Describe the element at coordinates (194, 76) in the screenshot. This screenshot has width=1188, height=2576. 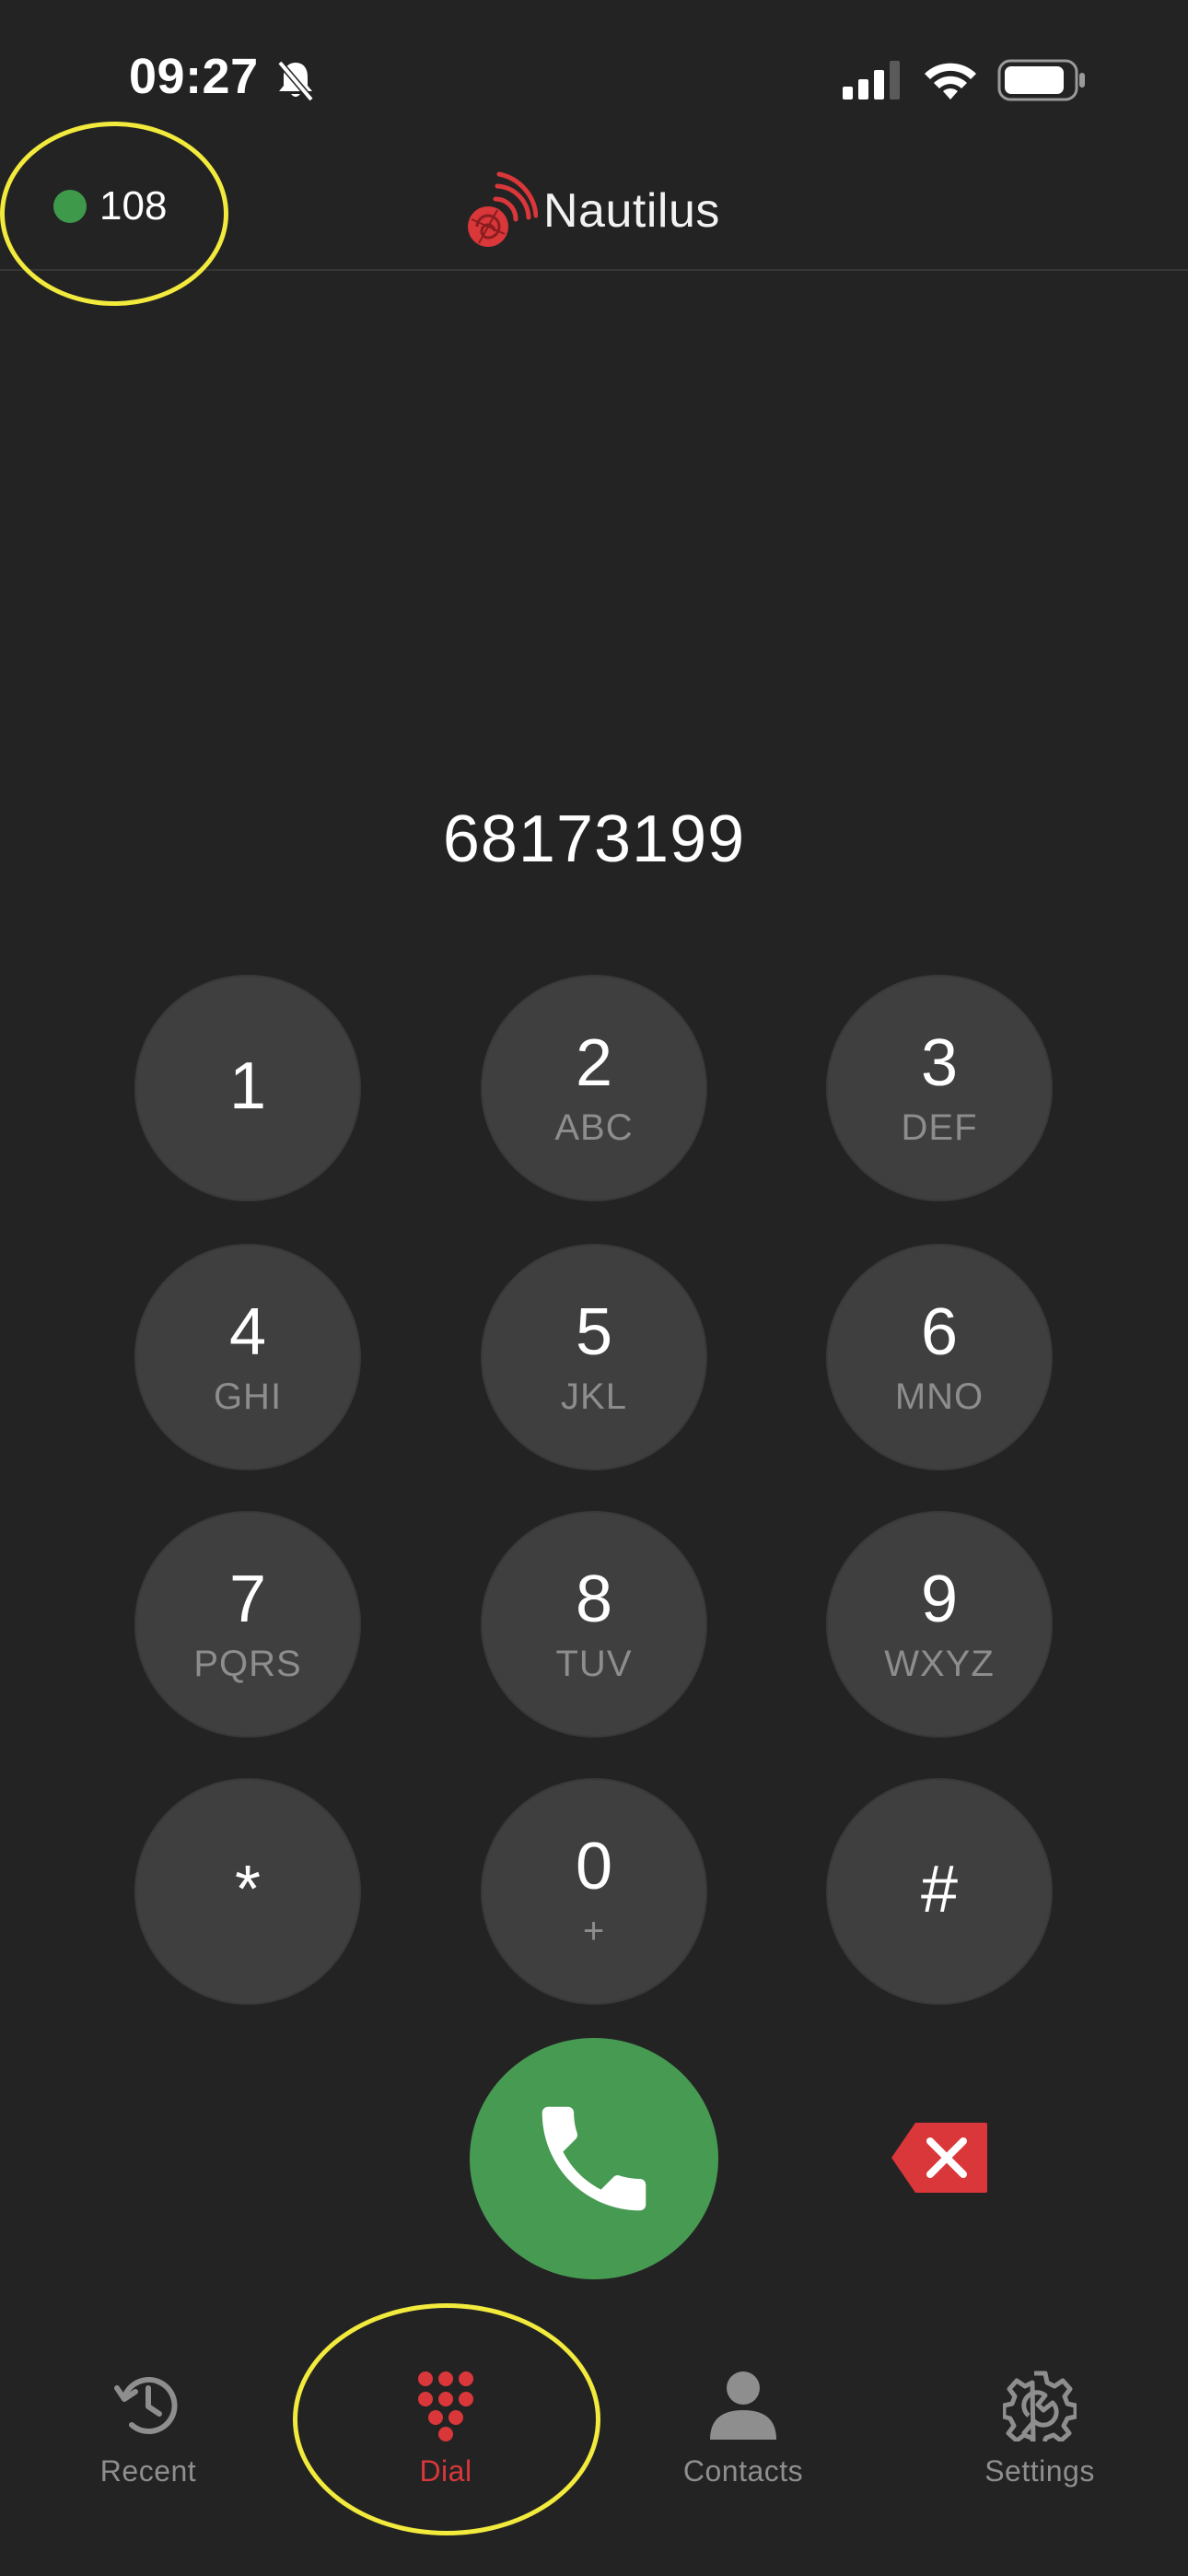
I see `status-time: 09:27` at that location.